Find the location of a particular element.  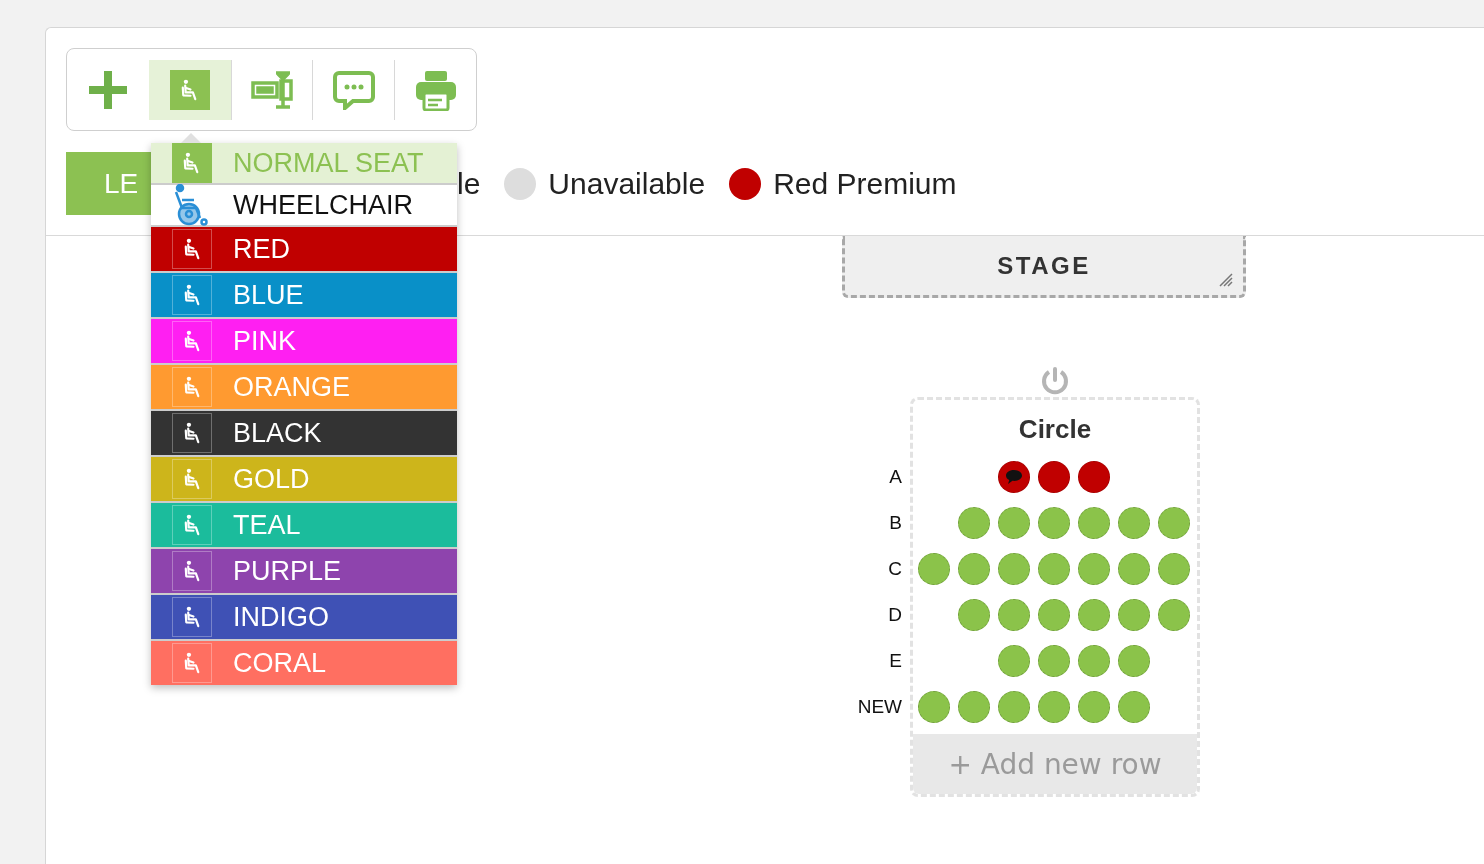

menu-item: GOLD is located at coordinates (304, 479).